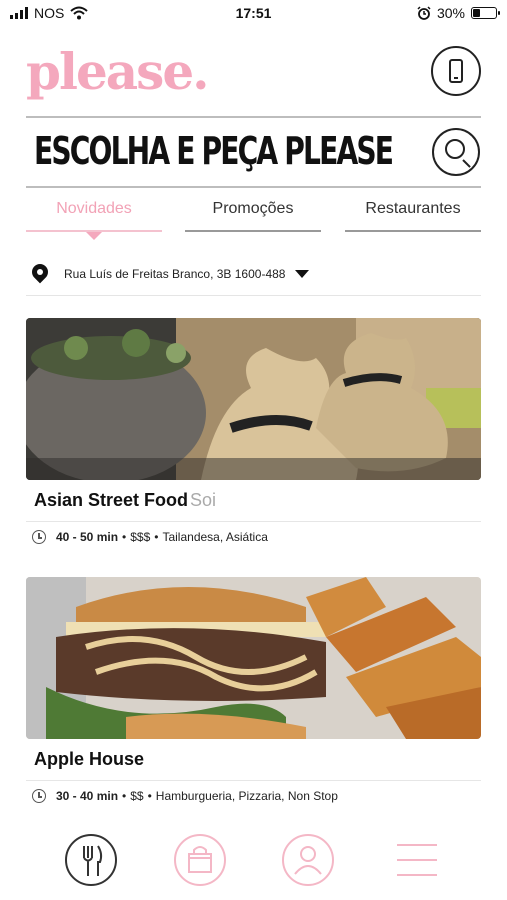 This screenshot has width=507, height=900. I want to click on status-left: NOS, so click(49, 13).